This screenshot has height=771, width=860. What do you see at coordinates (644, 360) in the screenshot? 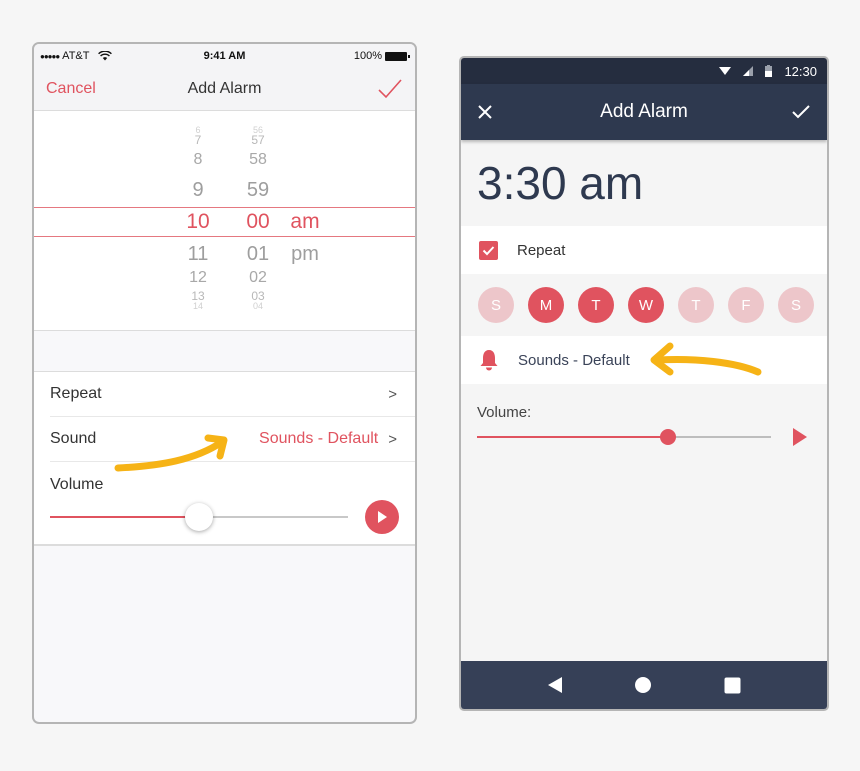
I see `sound-row: Sounds - Default` at bounding box center [644, 360].